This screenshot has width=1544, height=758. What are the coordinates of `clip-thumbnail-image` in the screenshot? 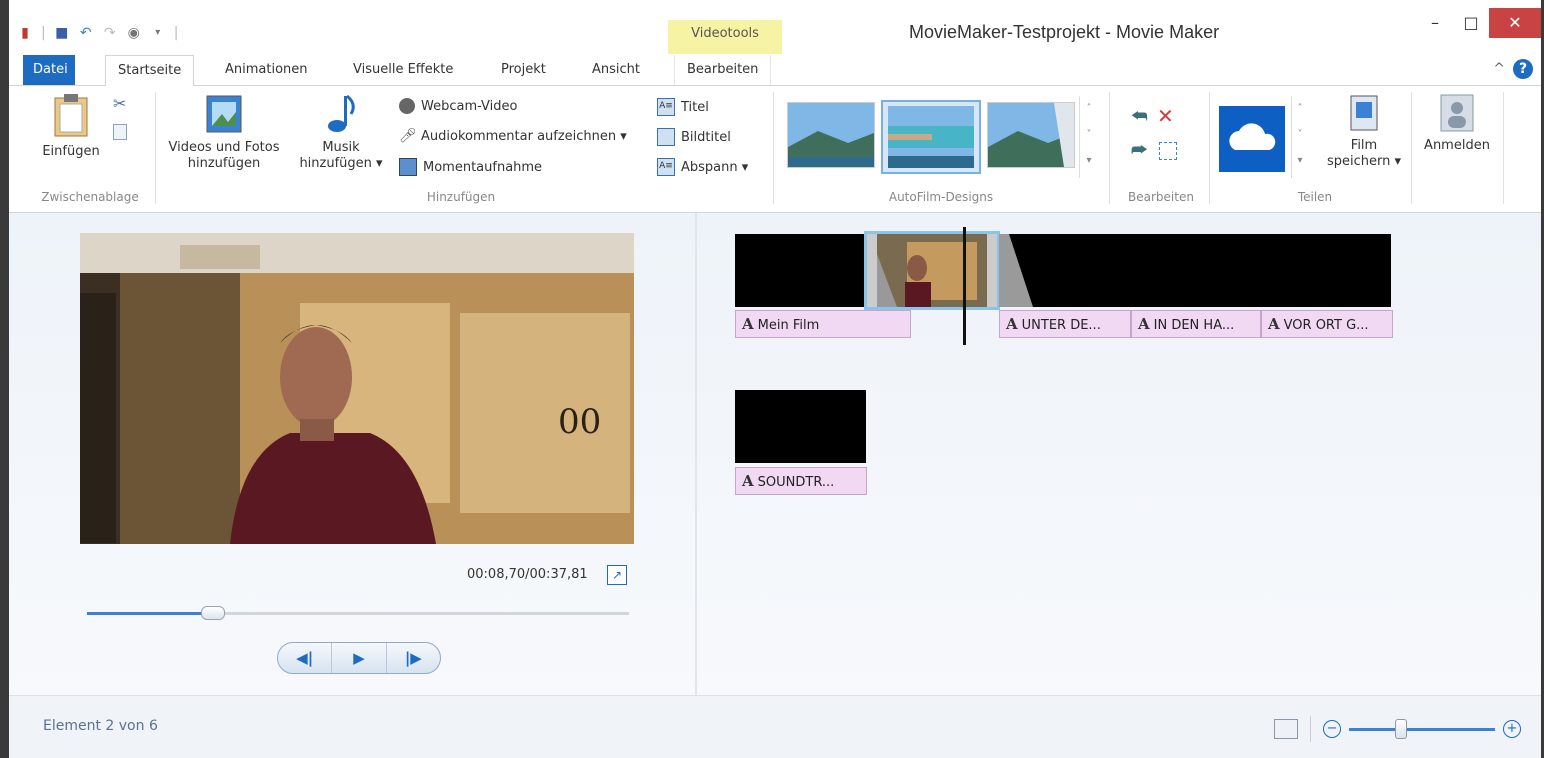 It's located at (932, 270).